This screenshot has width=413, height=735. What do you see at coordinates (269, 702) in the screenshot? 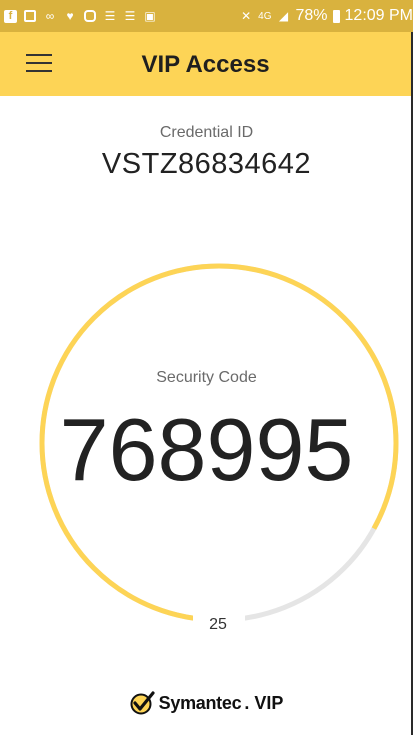
I see `brand-suffix: VIP` at bounding box center [269, 702].